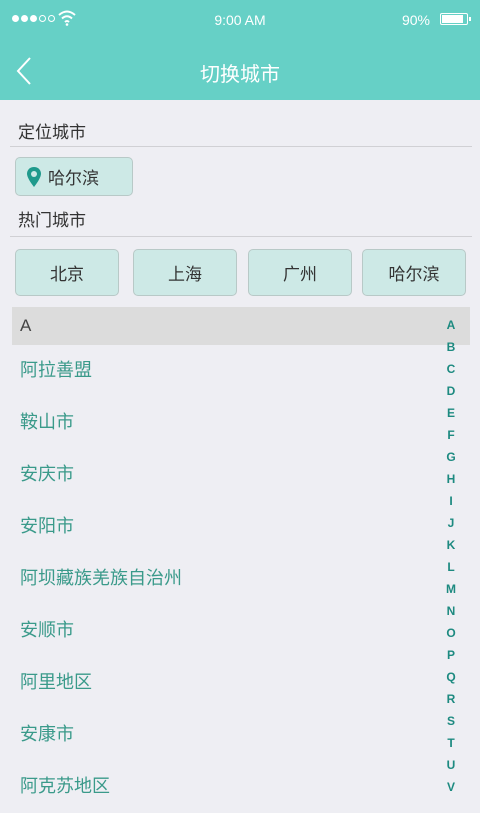 The image size is (480, 813). Describe the element at coordinates (73, 179) in the screenshot. I see `current-location-city: 哈尔滨` at that location.